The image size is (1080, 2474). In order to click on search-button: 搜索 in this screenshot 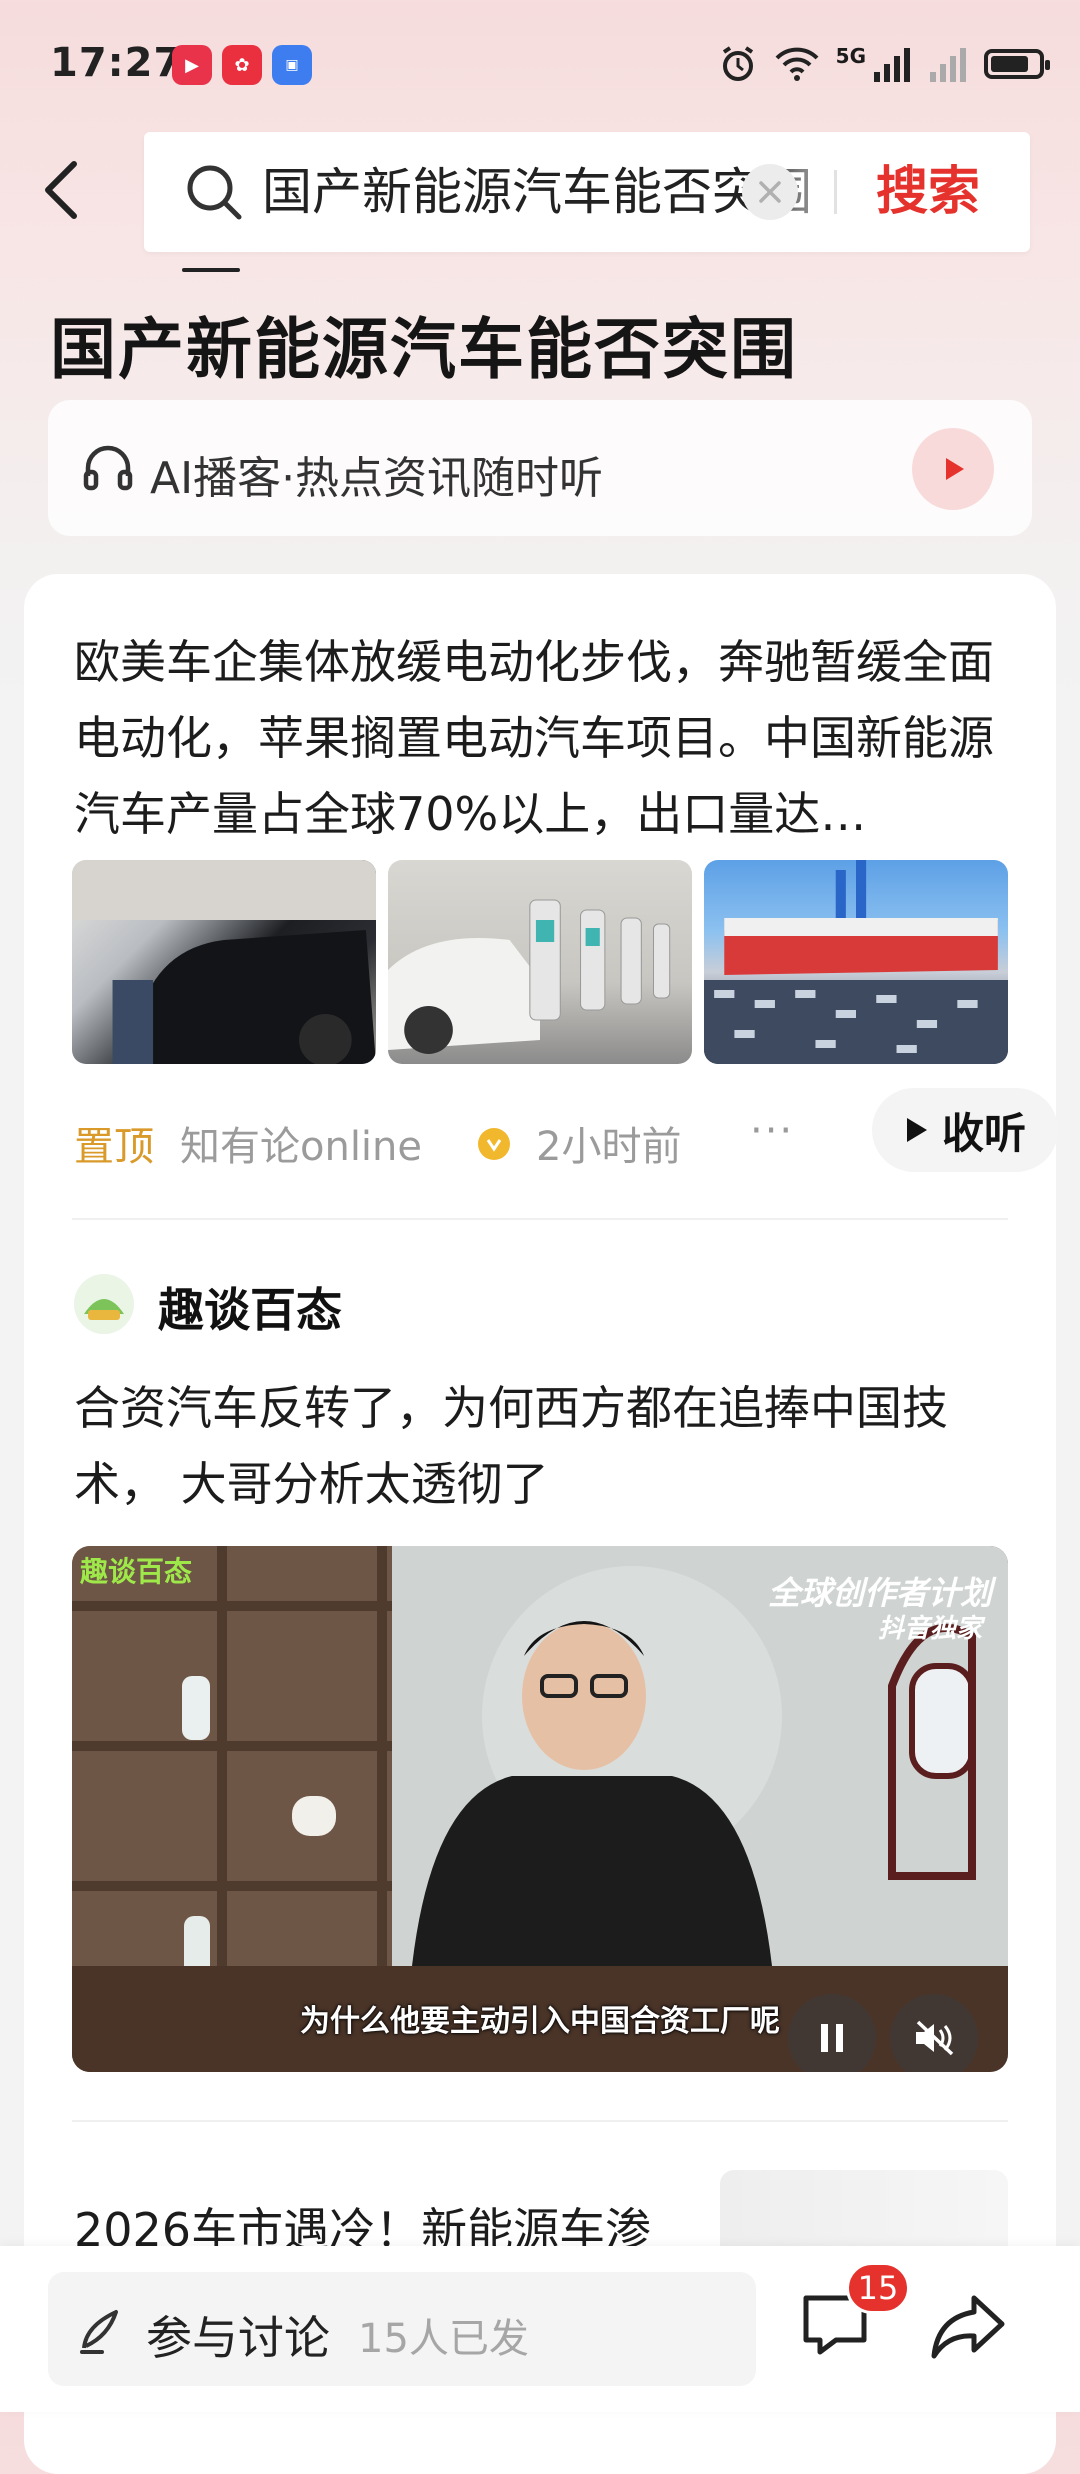, I will do `click(928, 192)`.